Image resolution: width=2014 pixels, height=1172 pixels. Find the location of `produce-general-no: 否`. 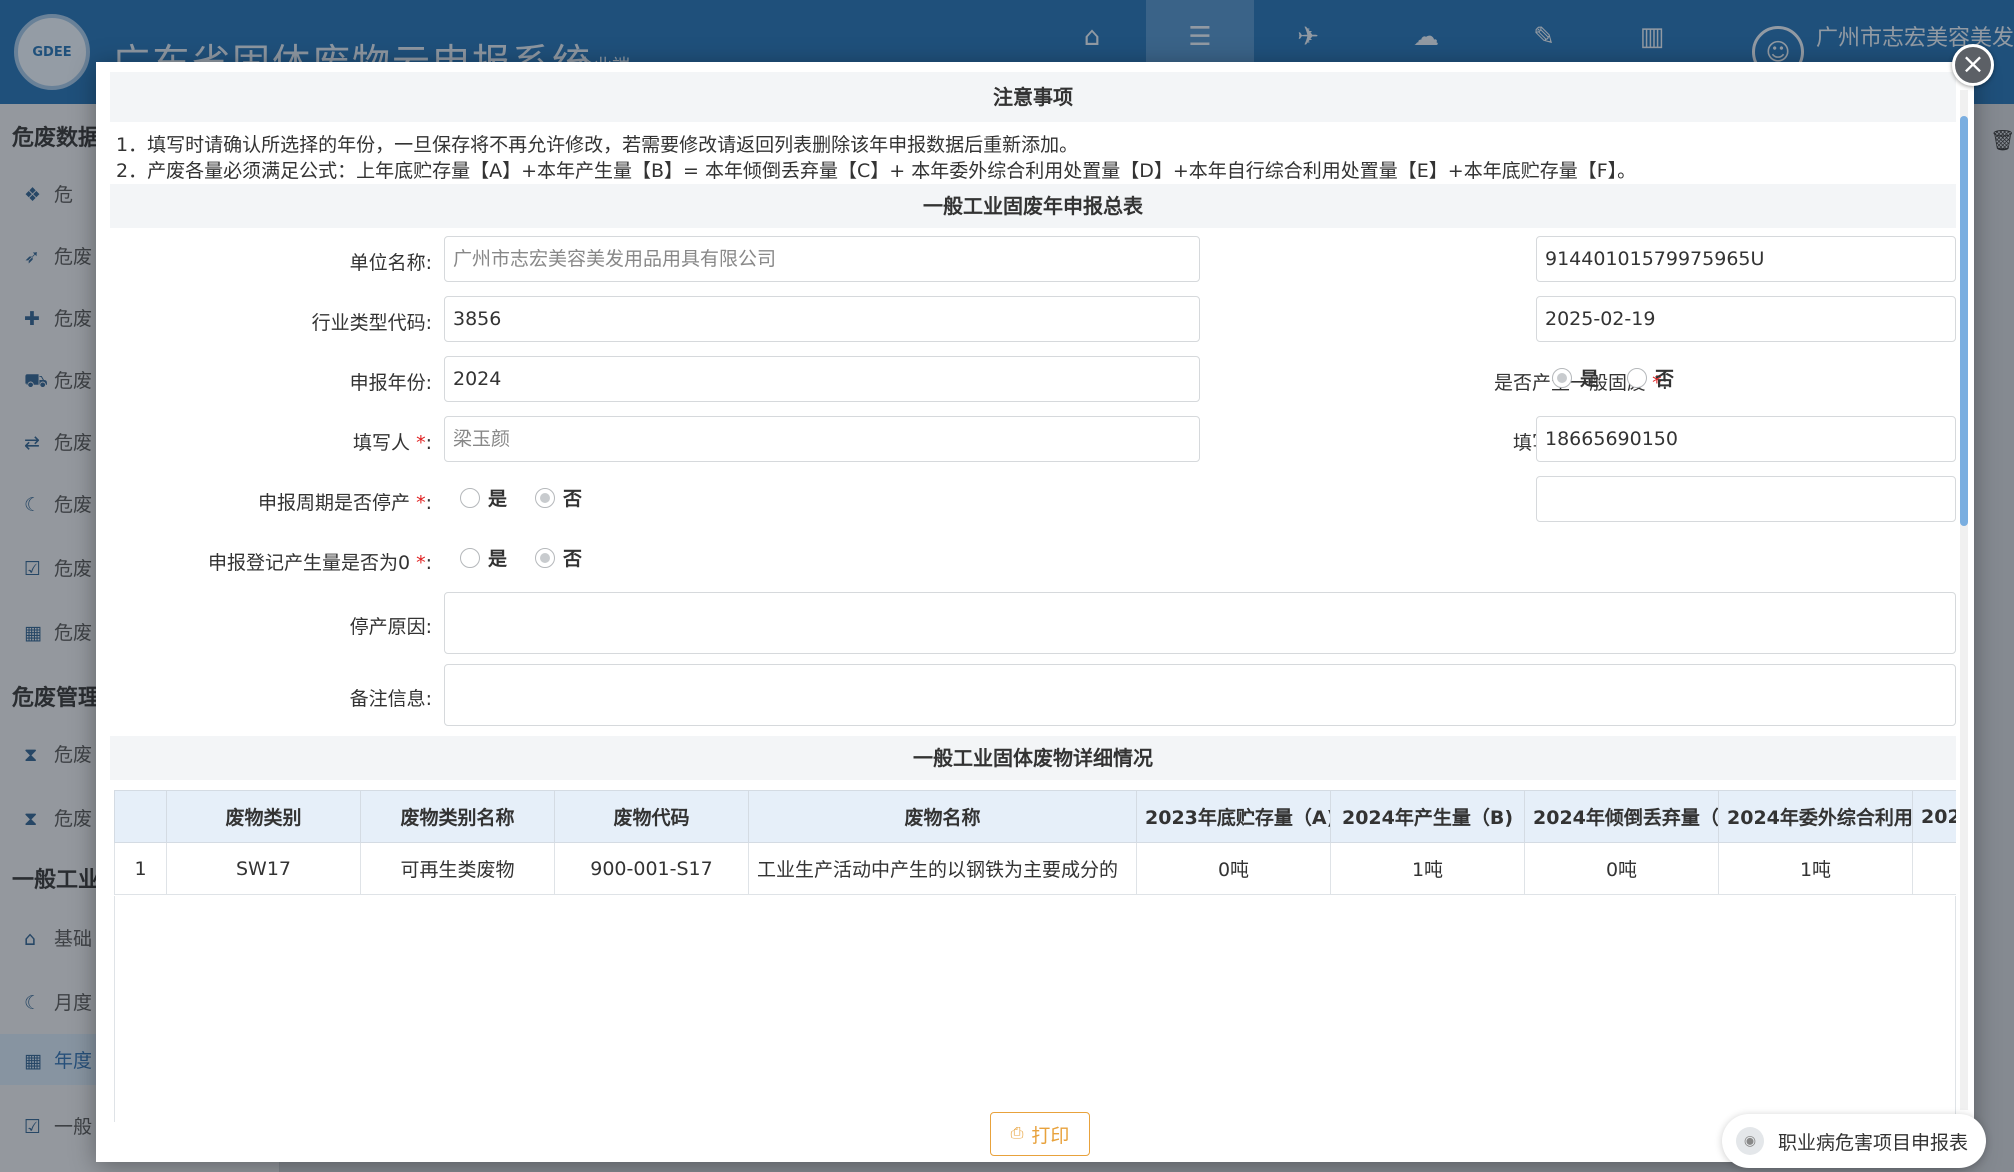

produce-general-no: 否 is located at coordinates (1650, 377).